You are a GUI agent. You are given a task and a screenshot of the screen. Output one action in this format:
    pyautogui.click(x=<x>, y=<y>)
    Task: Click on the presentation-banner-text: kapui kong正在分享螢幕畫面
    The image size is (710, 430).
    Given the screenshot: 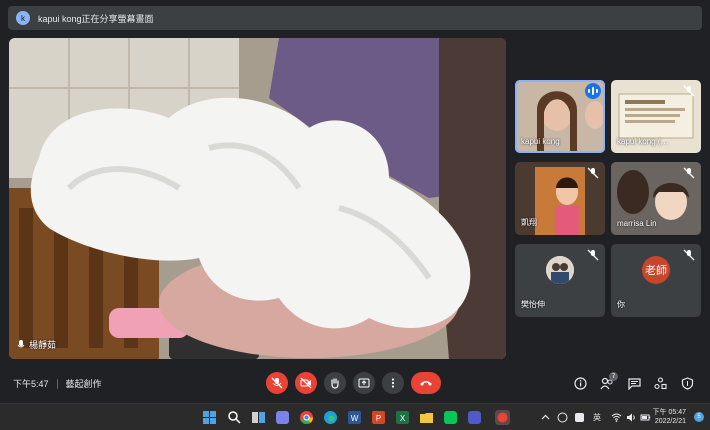 What is the action you would take?
    pyautogui.click(x=96, y=18)
    